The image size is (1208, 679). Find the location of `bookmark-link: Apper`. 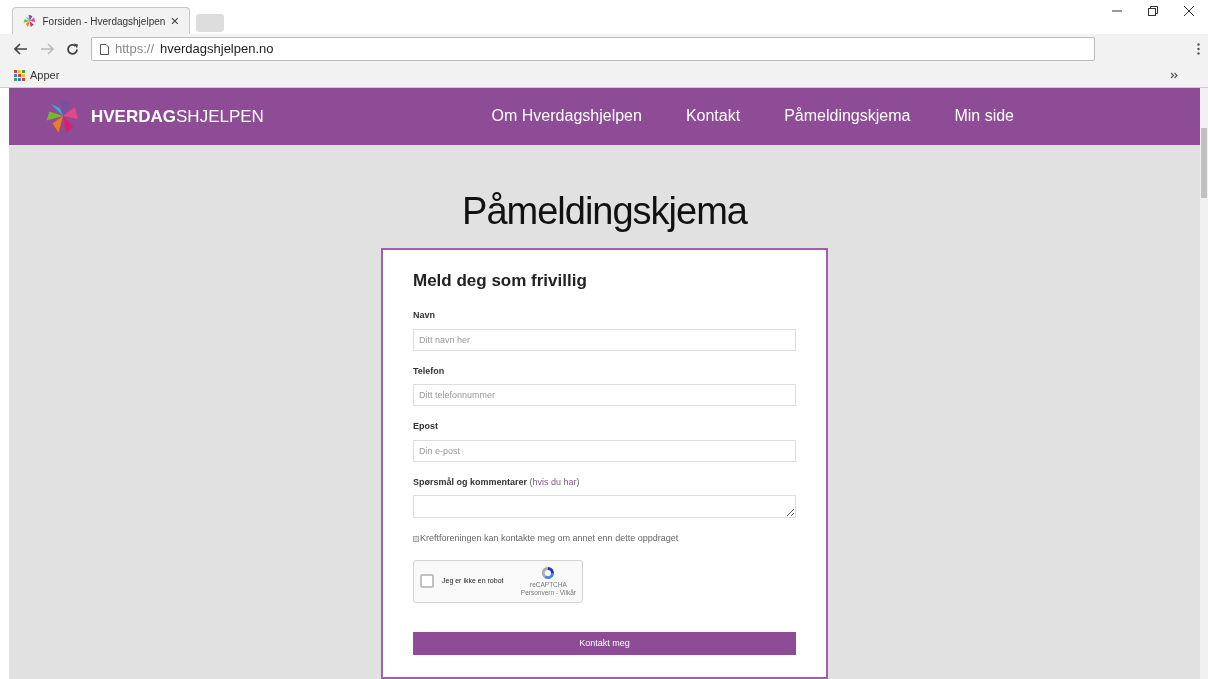

bookmark-link: Apper is located at coordinates (45, 75).